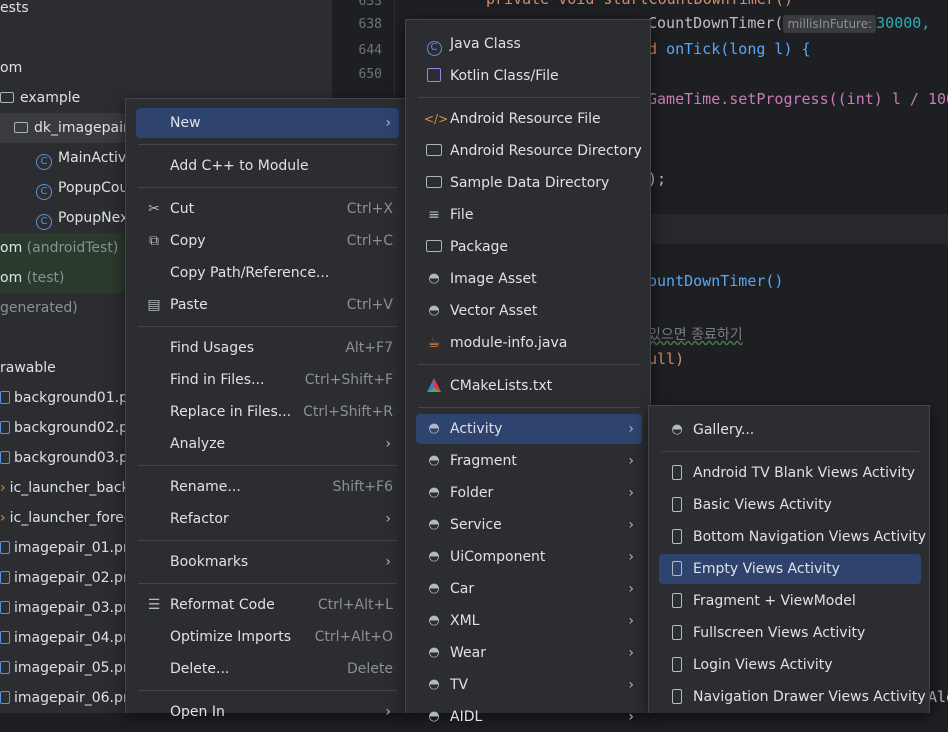 The image size is (948, 732). Describe the element at coordinates (790, 569) in the screenshot. I see `menu-item-empty-activity: Empty Views Activity` at that location.